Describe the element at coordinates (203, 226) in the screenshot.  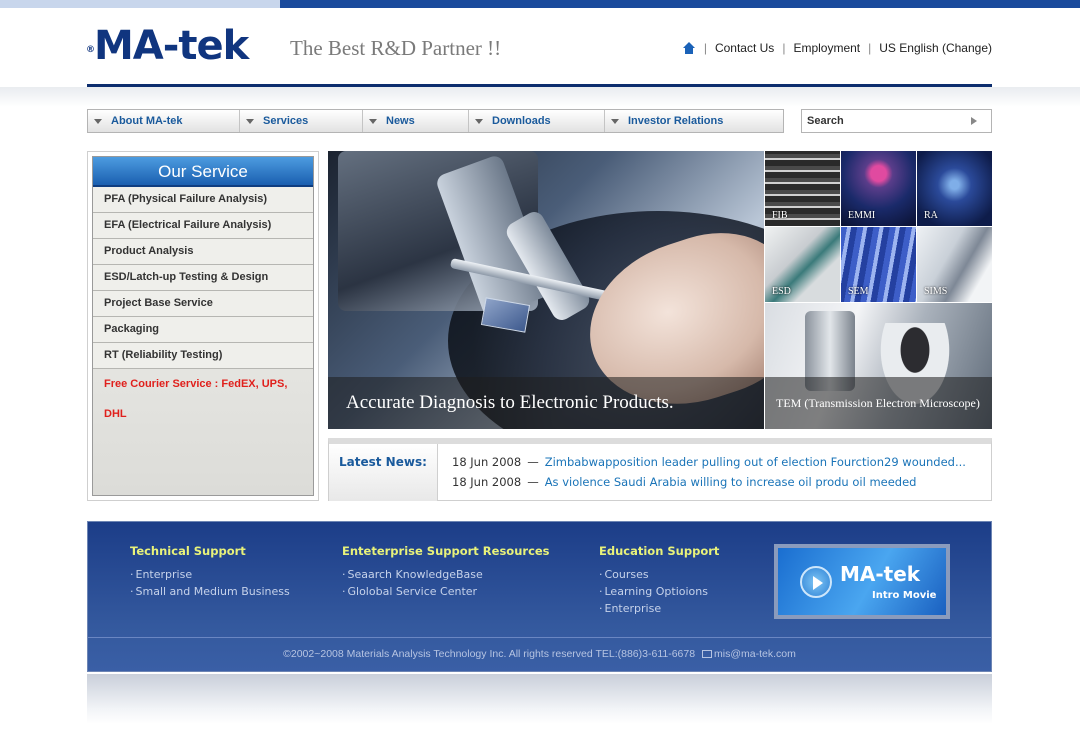
I see `sidebar-item-efa: EFA (Electrical Failure Analysis)` at that location.